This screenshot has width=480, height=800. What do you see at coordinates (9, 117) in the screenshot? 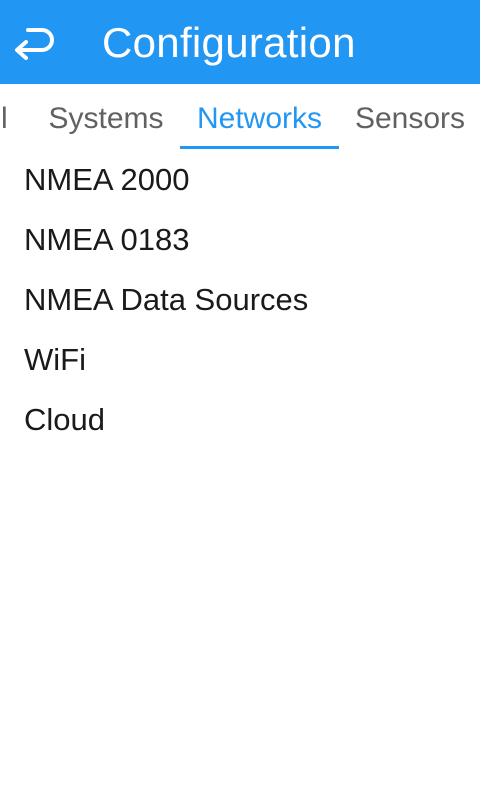
I see `tab-partial: el` at bounding box center [9, 117].